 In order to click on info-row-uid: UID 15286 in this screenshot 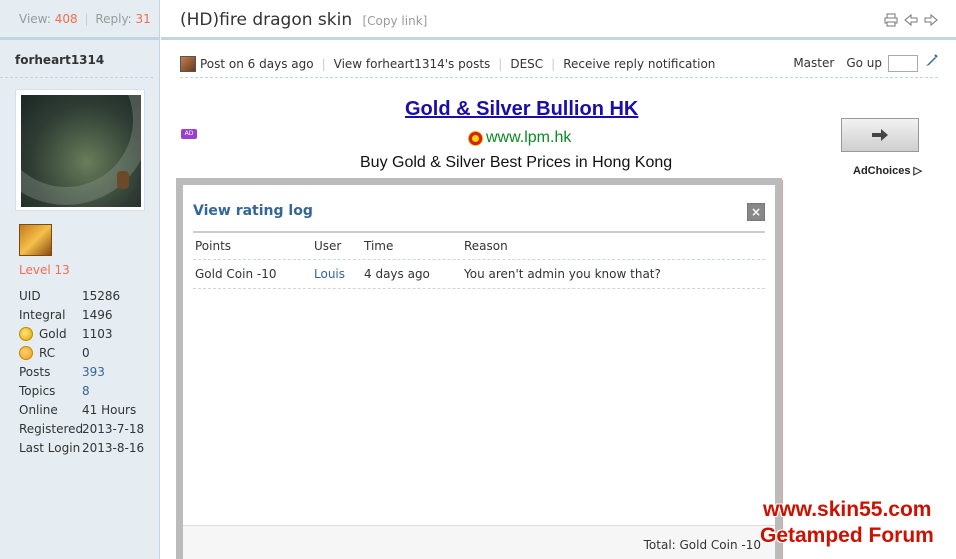, I will do `click(81, 295)`.